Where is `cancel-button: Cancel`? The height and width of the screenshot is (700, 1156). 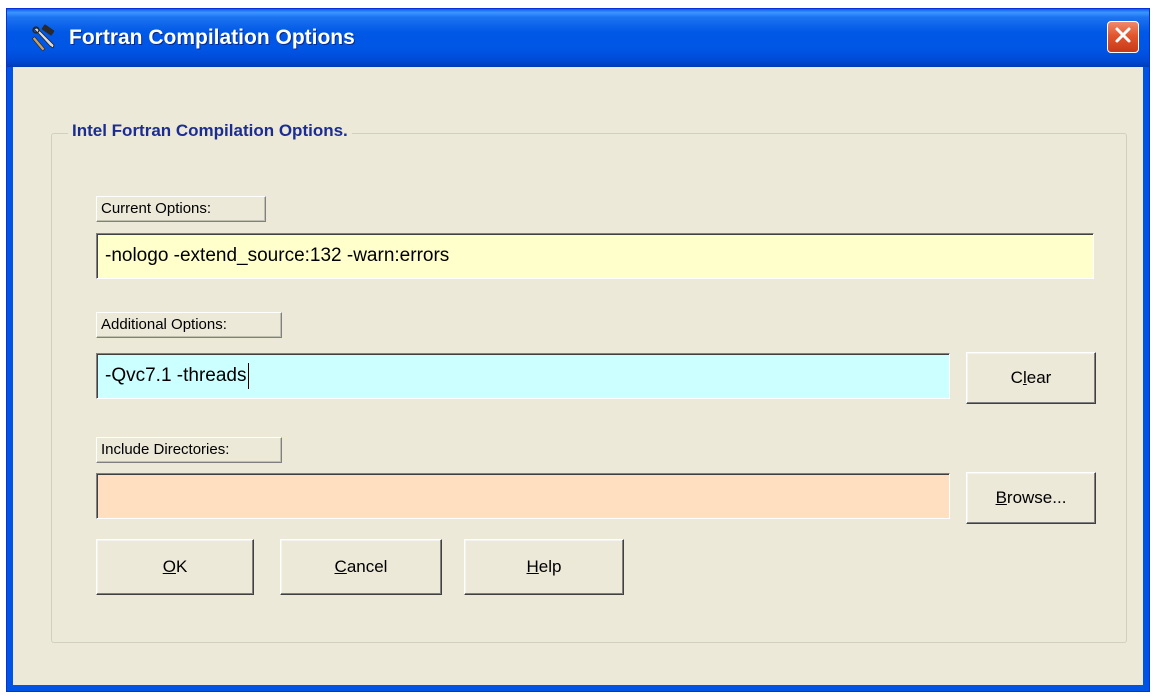
cancel-button: Cancel is located at coordinates (361, 567).